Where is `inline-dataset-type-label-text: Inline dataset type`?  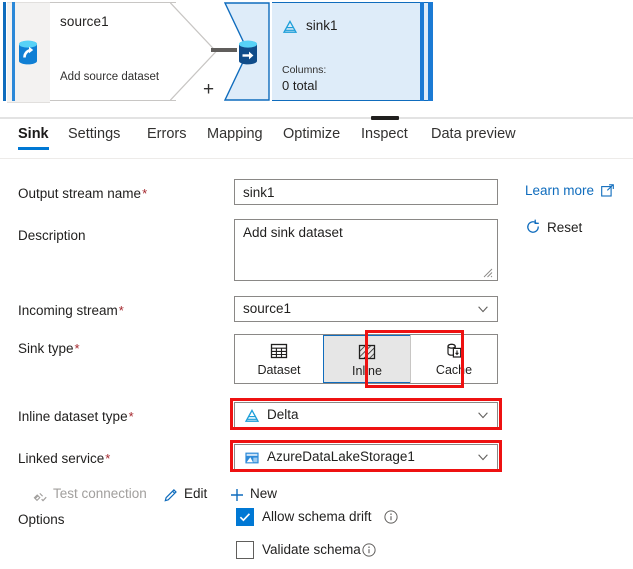 inline-dataset-type-label-text: Inline dataset type is located at coordinates (73, 416).